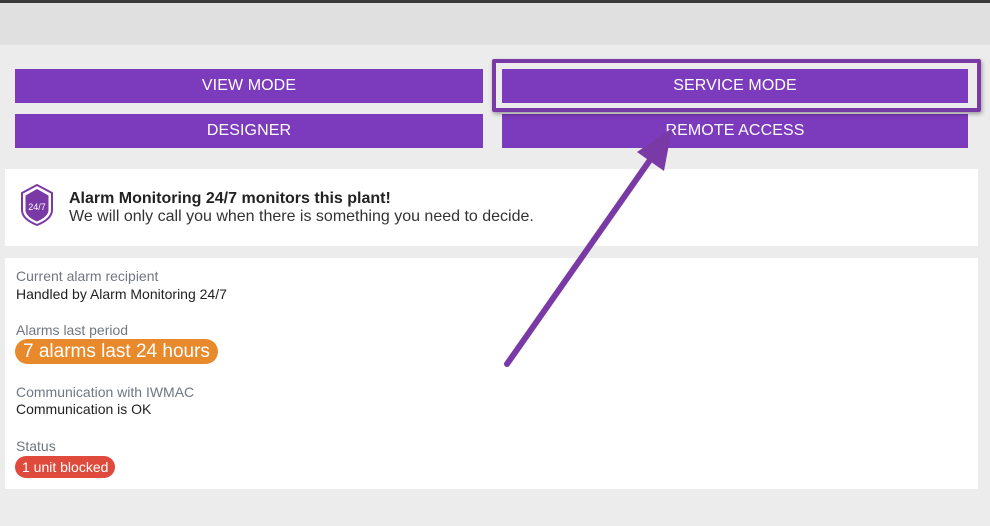 The image size is (990, 526). What do you see at coordinates (121, 294) in the screenshot?
I see `alarm-recipient-value: Handled by Alarm Monitoring 24/7` at bounding box center [121, 294].